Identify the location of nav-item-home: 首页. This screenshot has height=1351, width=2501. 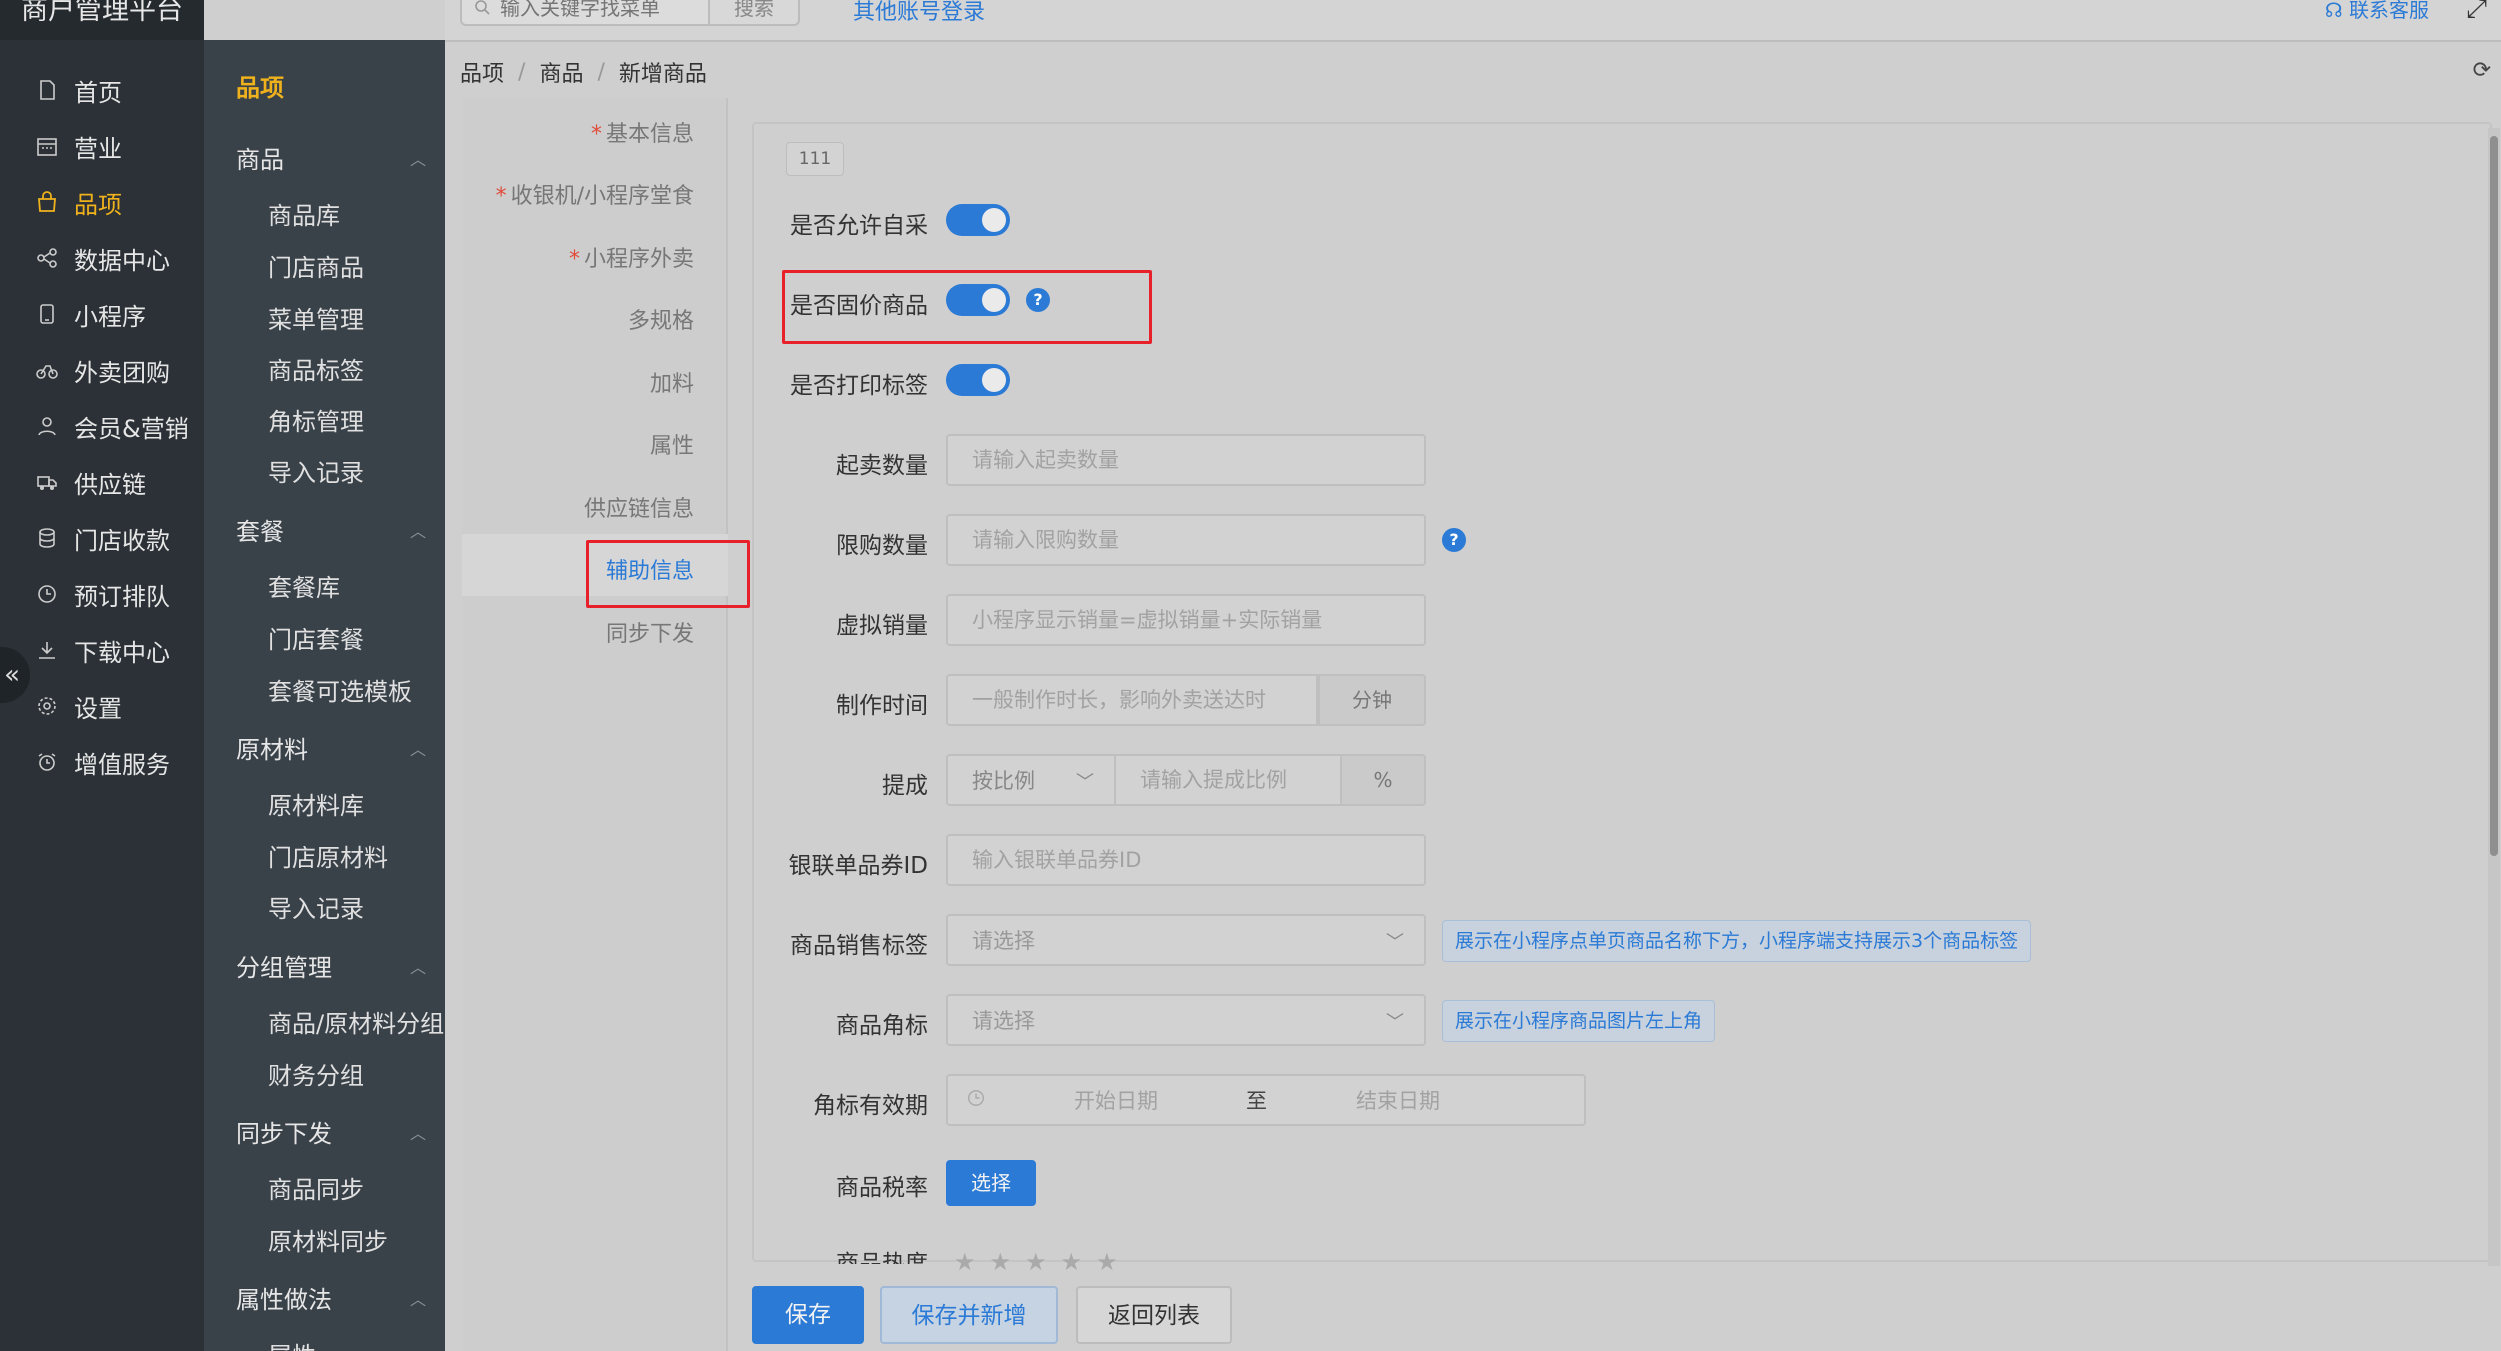
(102, 90).